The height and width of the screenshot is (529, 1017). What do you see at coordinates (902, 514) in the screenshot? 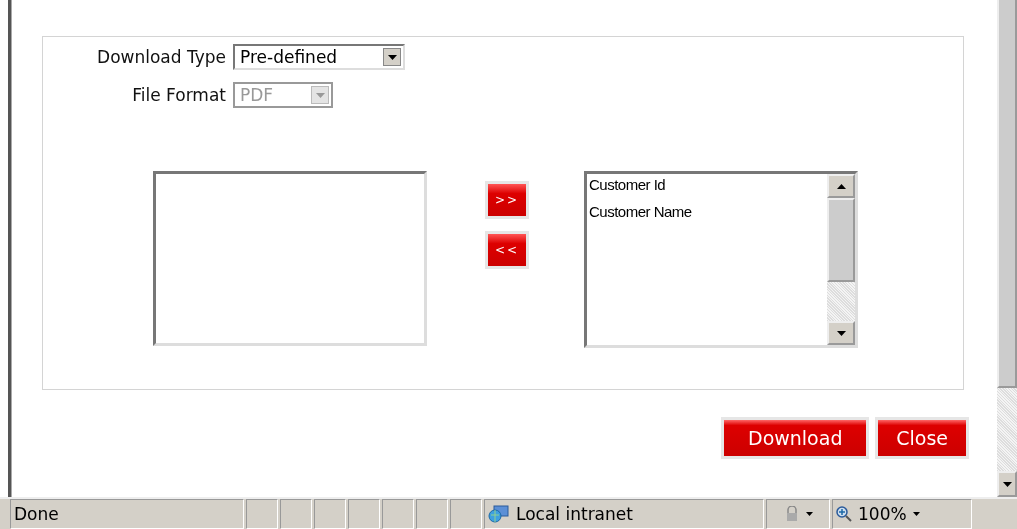
I see `zoom-button: 100%` at bounding box center [902, 514].